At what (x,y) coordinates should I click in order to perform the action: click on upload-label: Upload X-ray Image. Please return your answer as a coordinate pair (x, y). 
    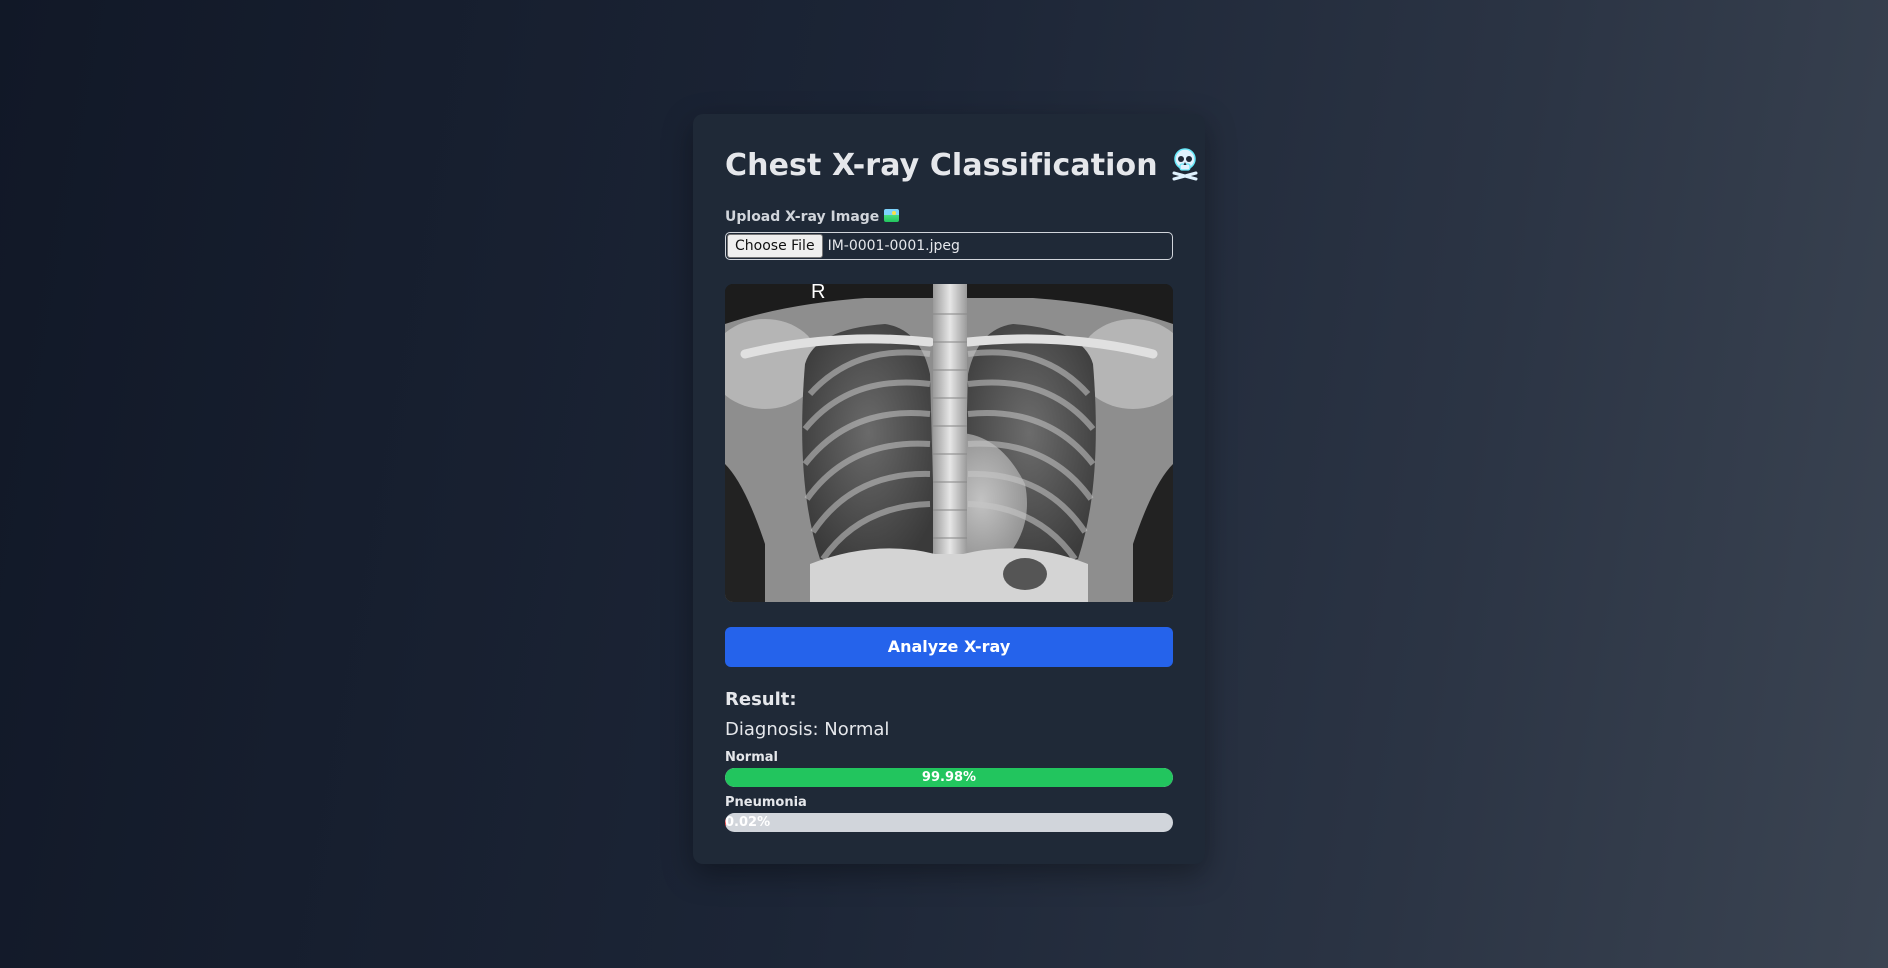
    Looking at the image, I should click on (949, 217).